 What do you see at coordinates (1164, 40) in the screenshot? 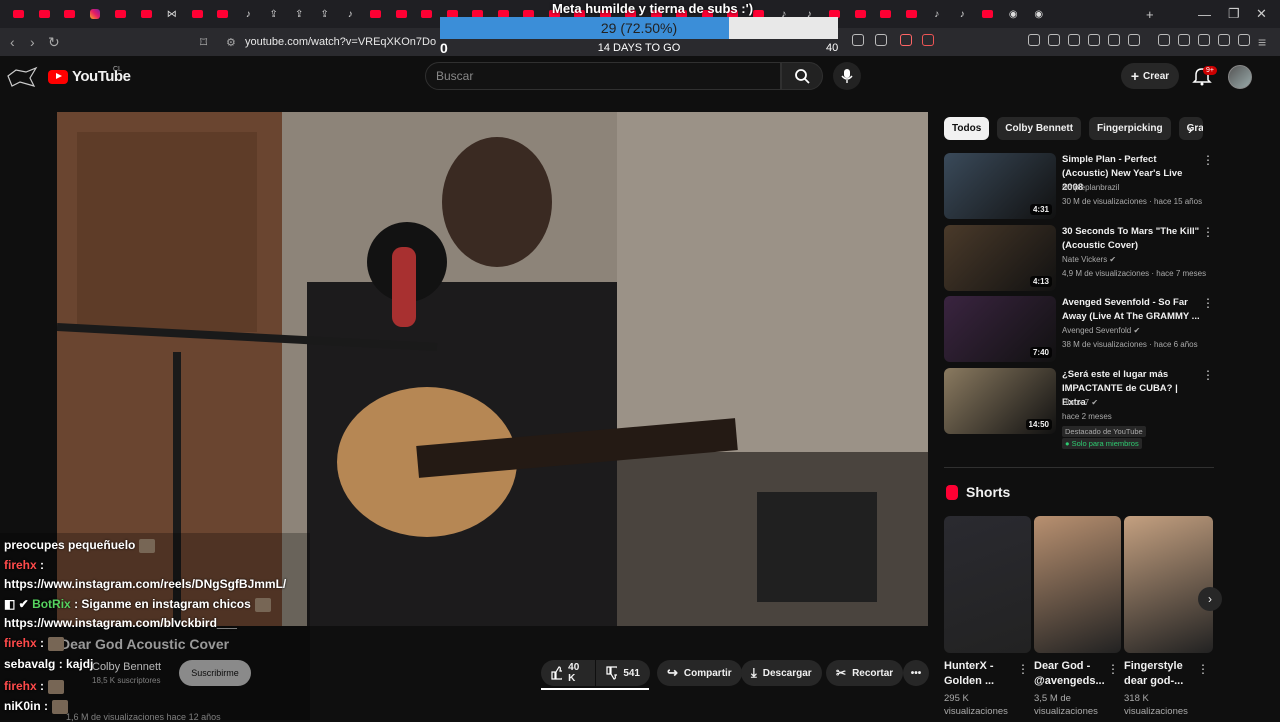
I see `media-icon` at bounding box center [1164, 40].